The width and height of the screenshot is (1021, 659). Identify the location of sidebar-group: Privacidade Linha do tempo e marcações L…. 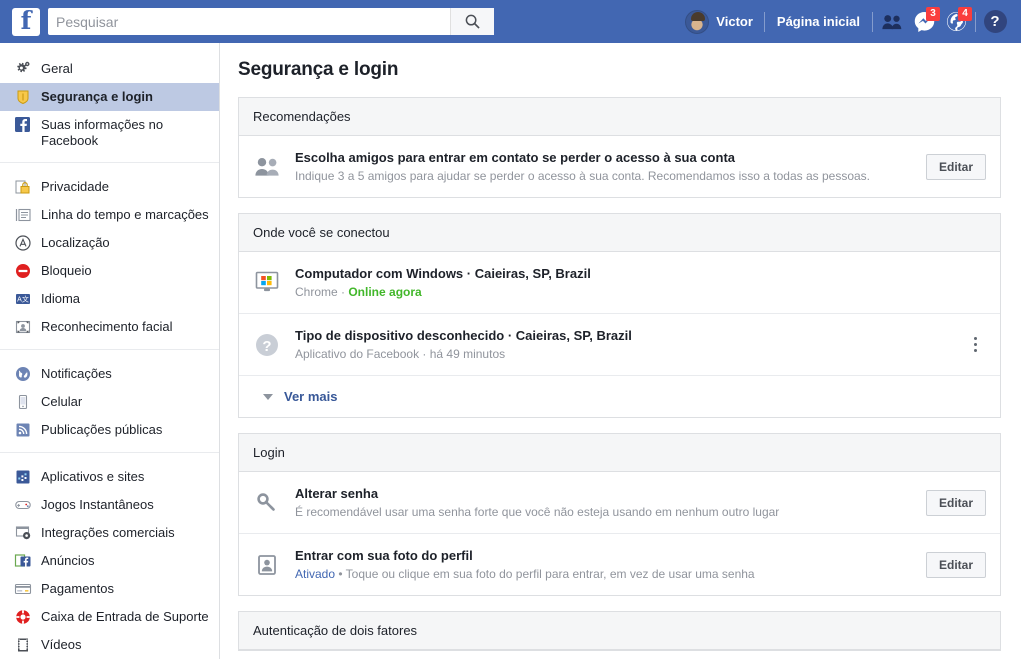
(109, 255).